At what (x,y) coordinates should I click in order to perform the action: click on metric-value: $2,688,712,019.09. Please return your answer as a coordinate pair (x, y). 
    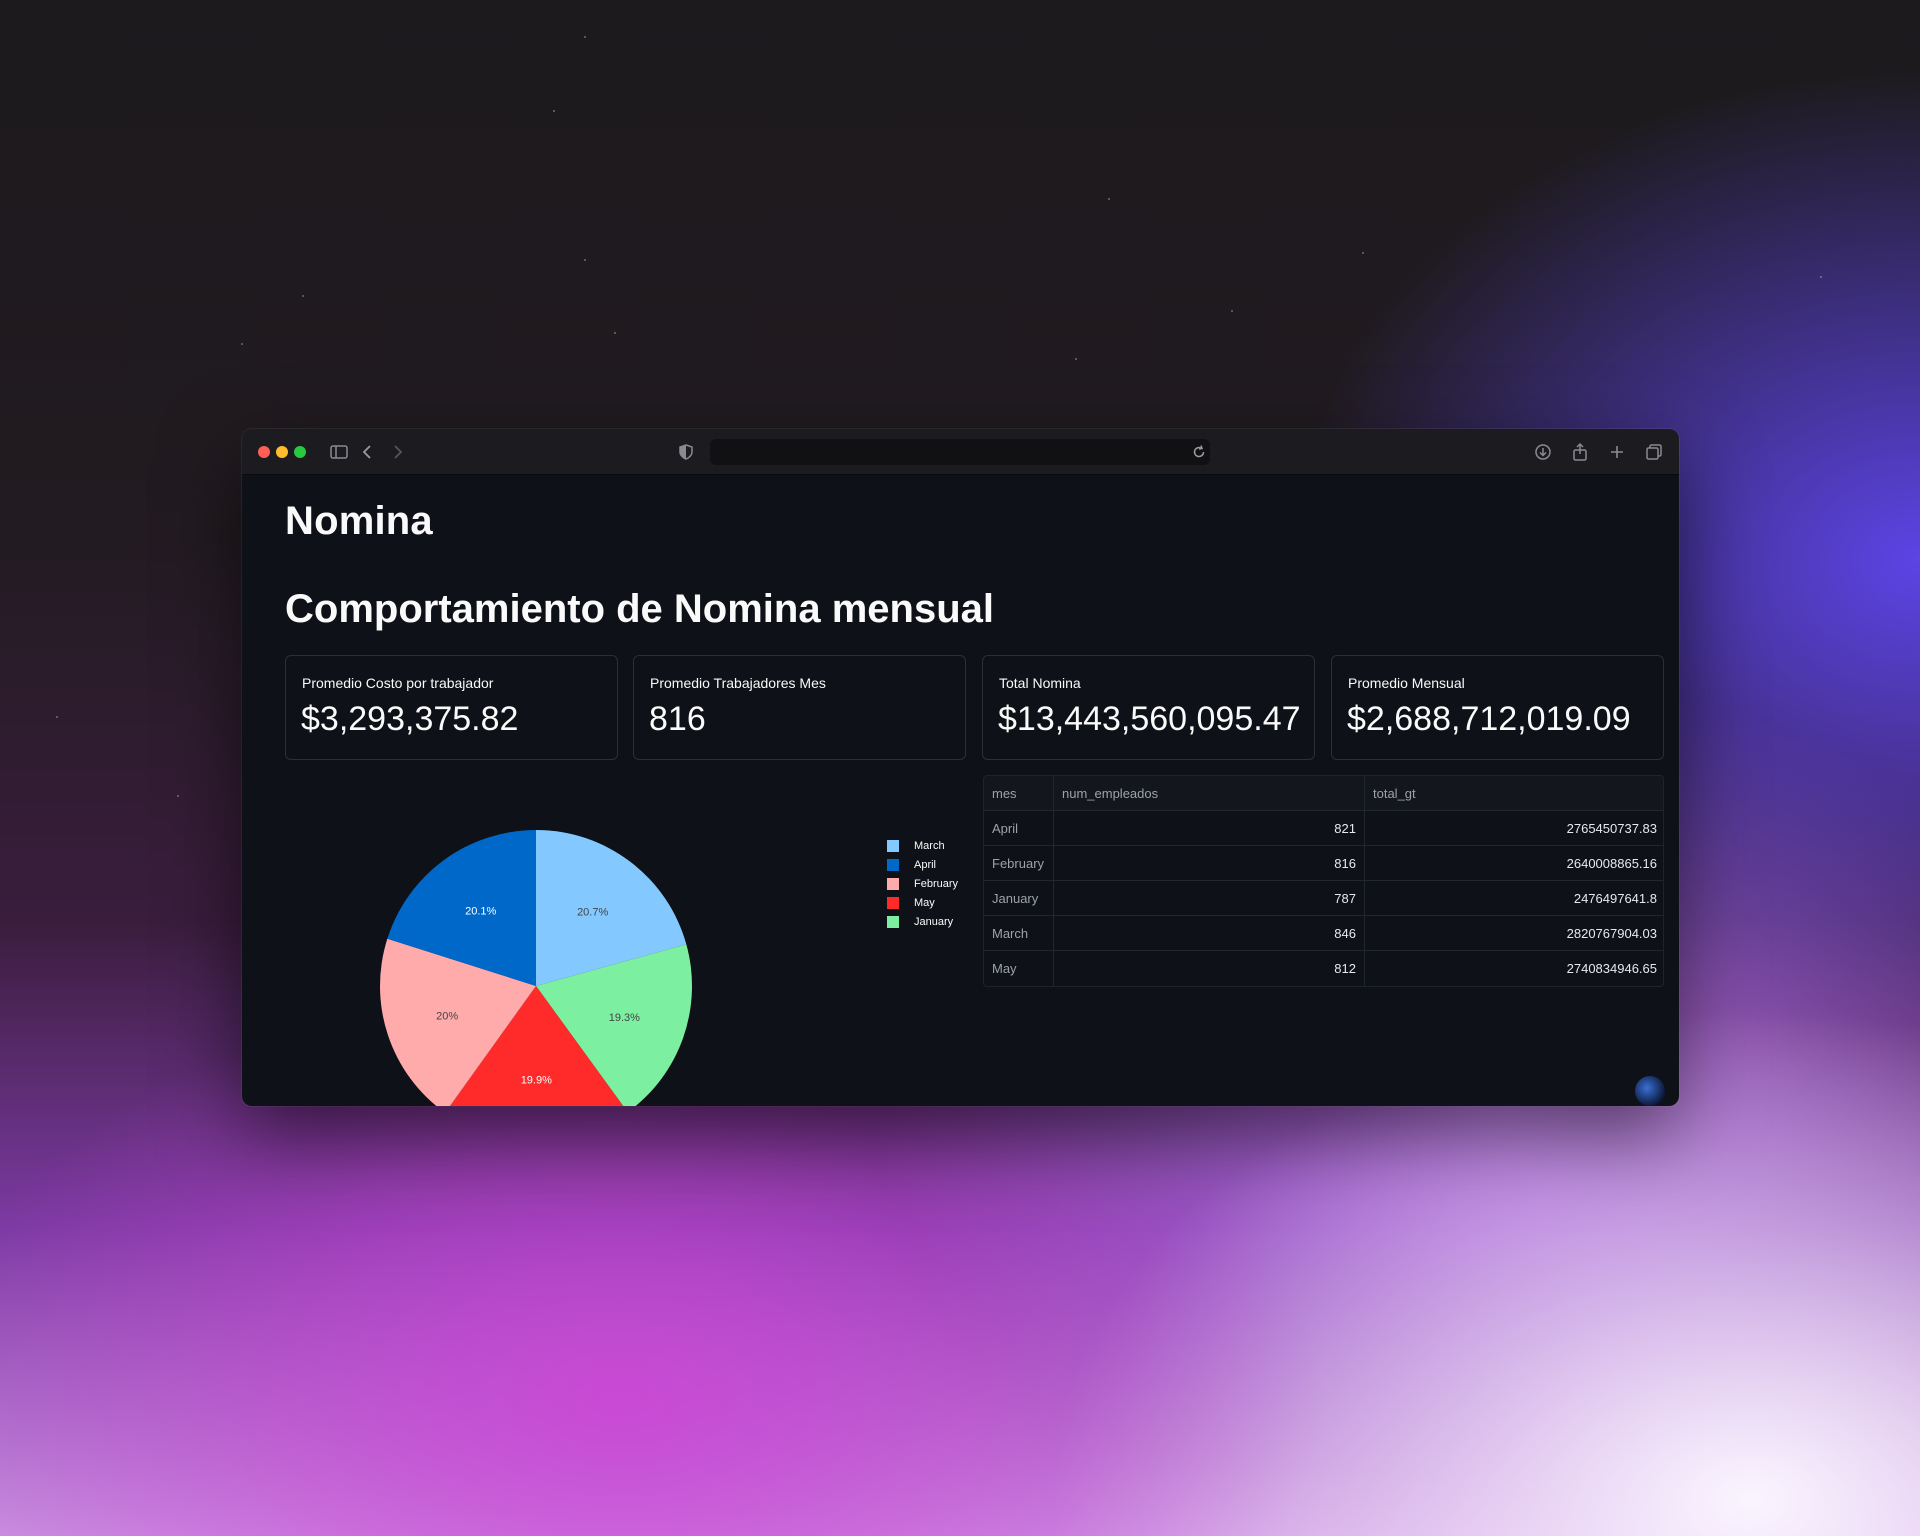
    Looking at the image, I should click on (1489, 719).